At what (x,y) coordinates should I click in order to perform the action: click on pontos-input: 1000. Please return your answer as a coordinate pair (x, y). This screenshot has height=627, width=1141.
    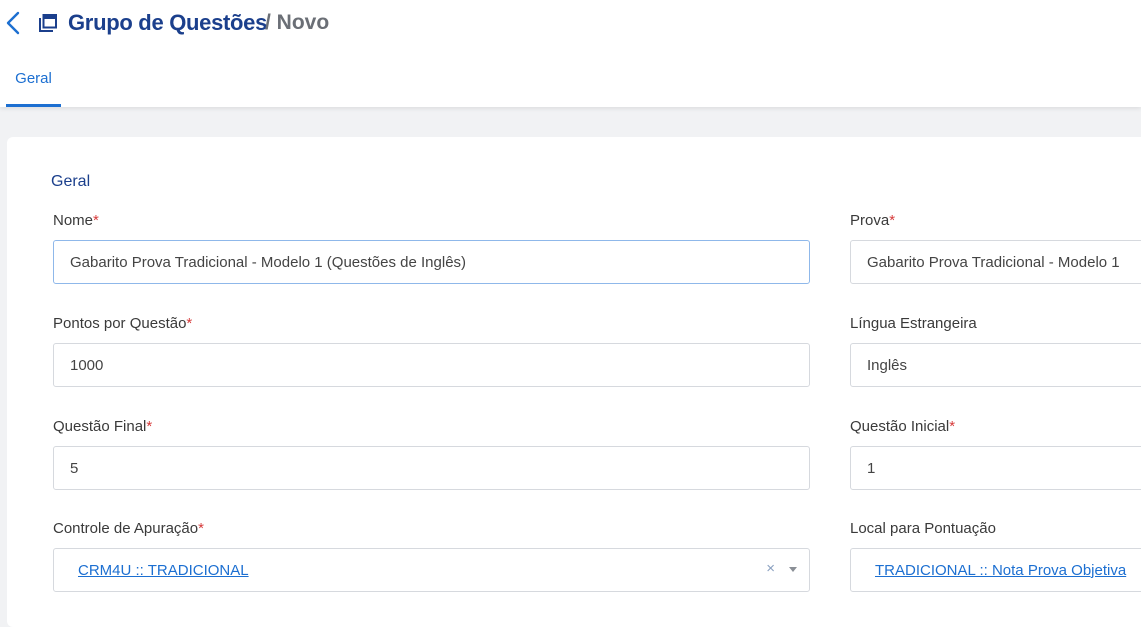
    Looking at the image, I should click on (431, 365).